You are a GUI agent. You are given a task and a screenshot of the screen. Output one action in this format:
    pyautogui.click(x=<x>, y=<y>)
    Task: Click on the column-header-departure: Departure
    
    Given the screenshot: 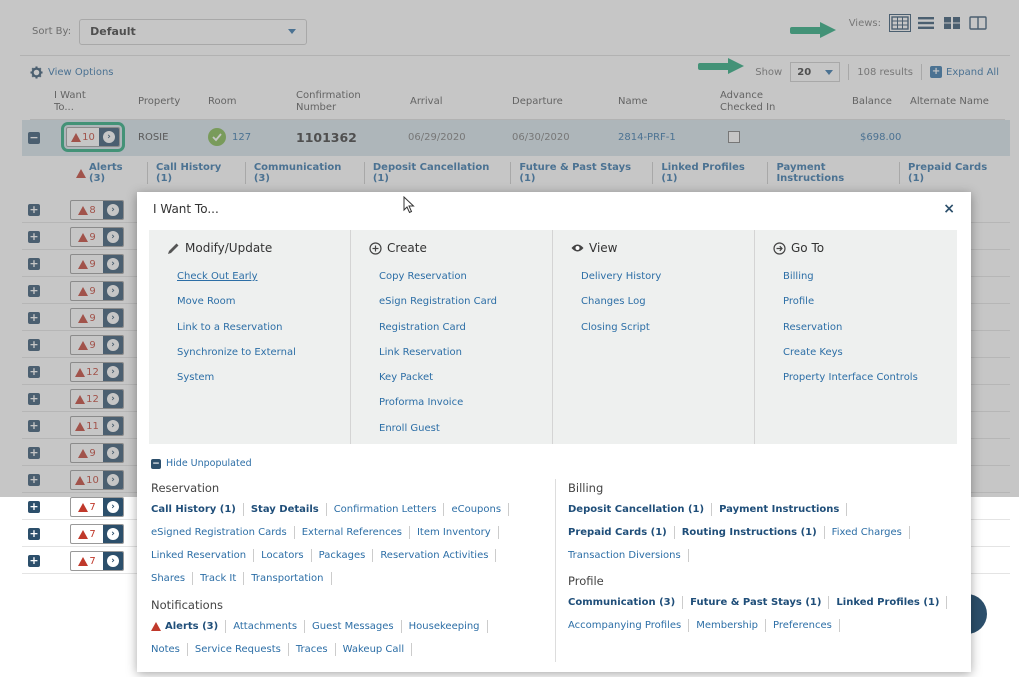 What is the action you would take?
    pyautogui.click(x=537, y=102)
    